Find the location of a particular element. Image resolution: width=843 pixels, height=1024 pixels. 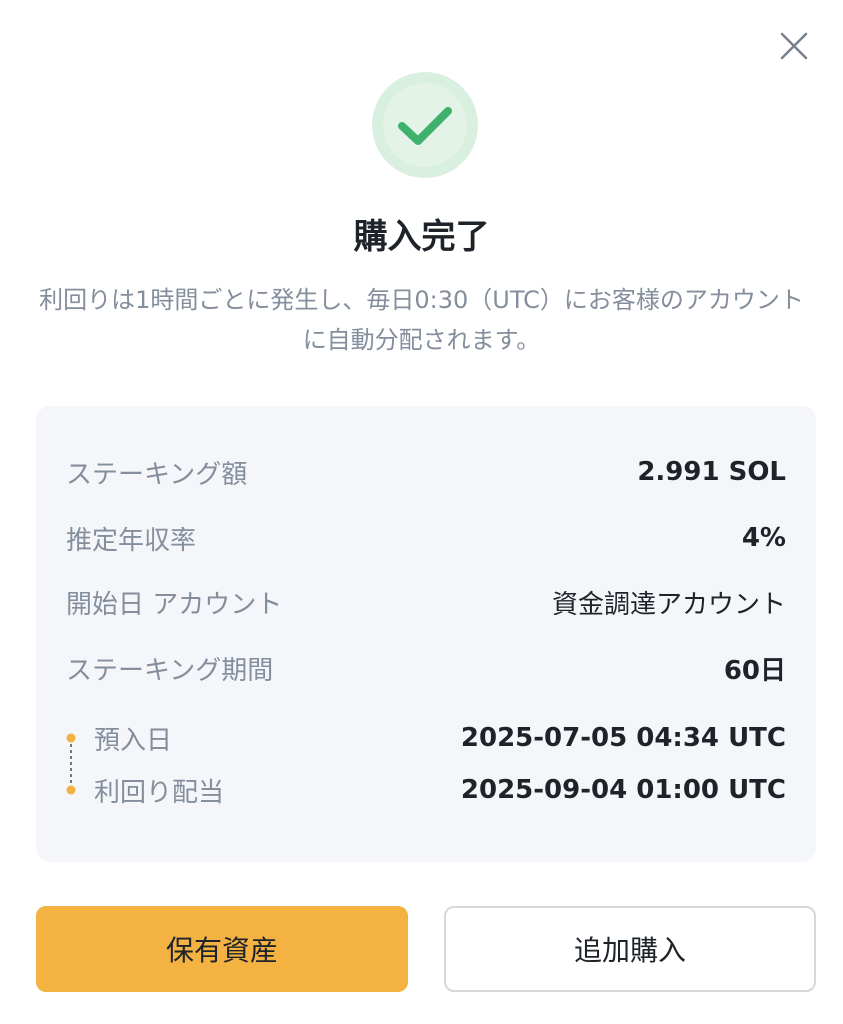

staking-period-value: 60日 is located at coordinates (754, 670).